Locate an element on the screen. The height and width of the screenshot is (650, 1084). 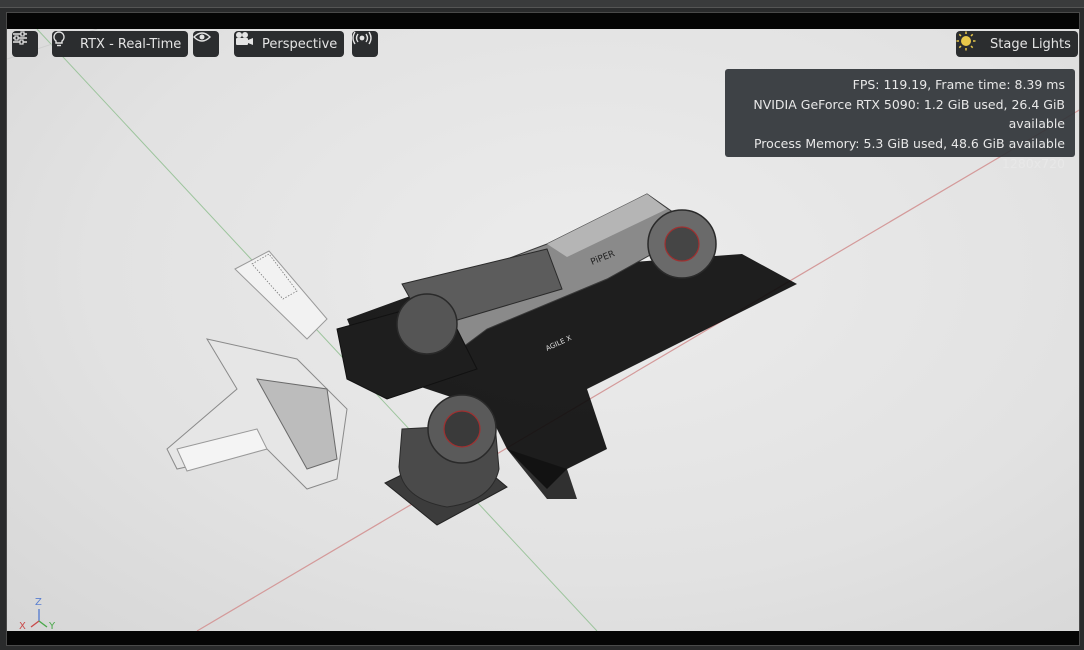
axis-z-label: Z is located at coordinates (38, 602).